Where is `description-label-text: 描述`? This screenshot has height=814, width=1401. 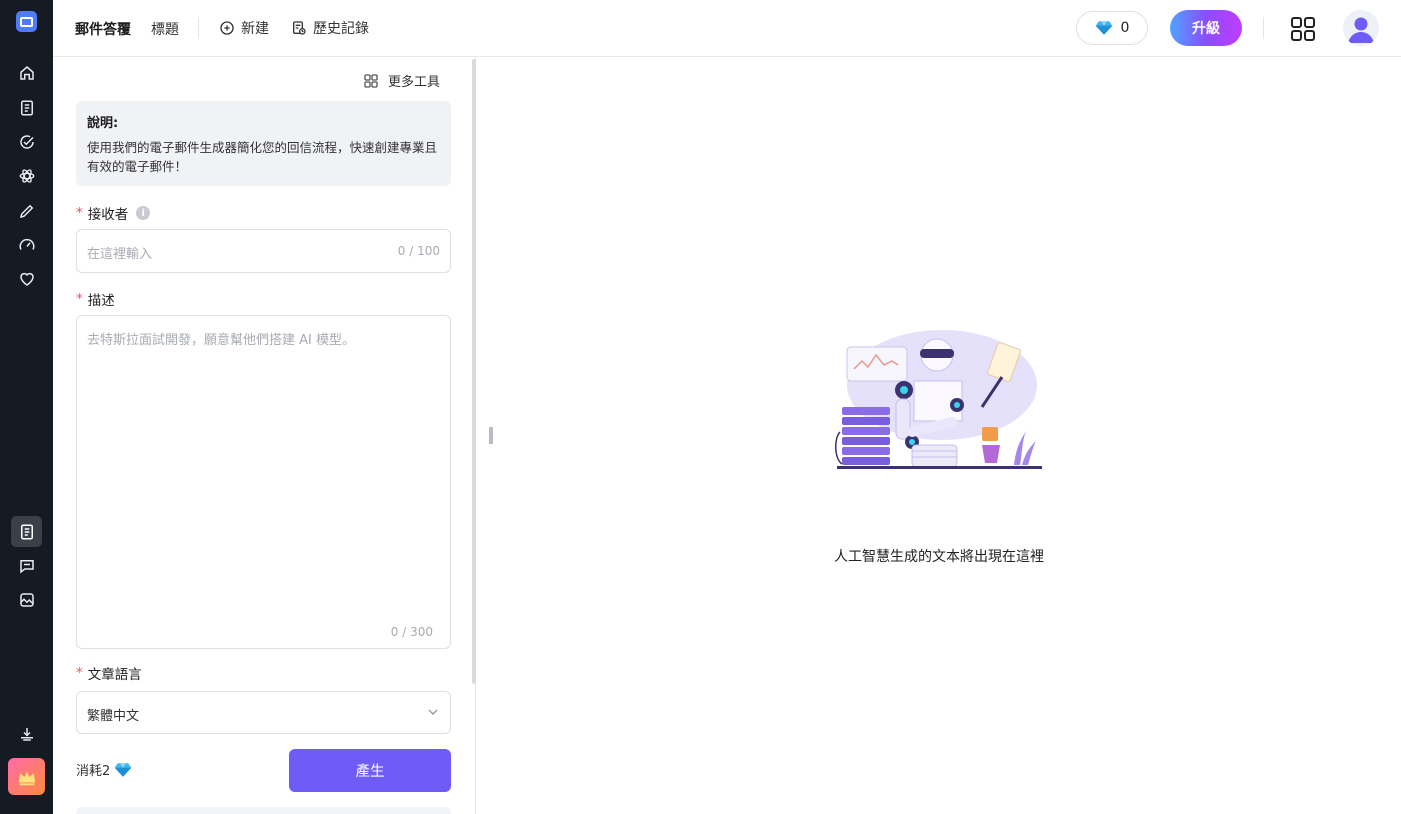 description-label-text: 描述 is located at coordinates (101, 301).